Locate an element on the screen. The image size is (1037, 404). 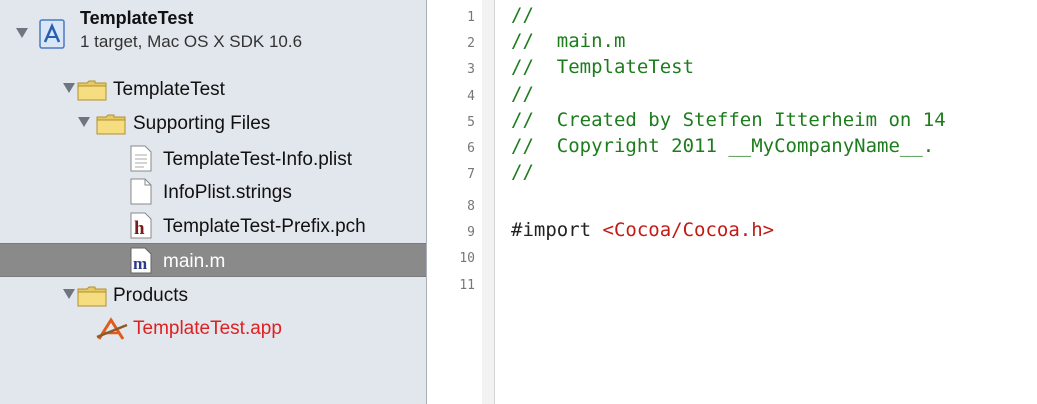
line-number: 7 is located at coordinates (471, 174).